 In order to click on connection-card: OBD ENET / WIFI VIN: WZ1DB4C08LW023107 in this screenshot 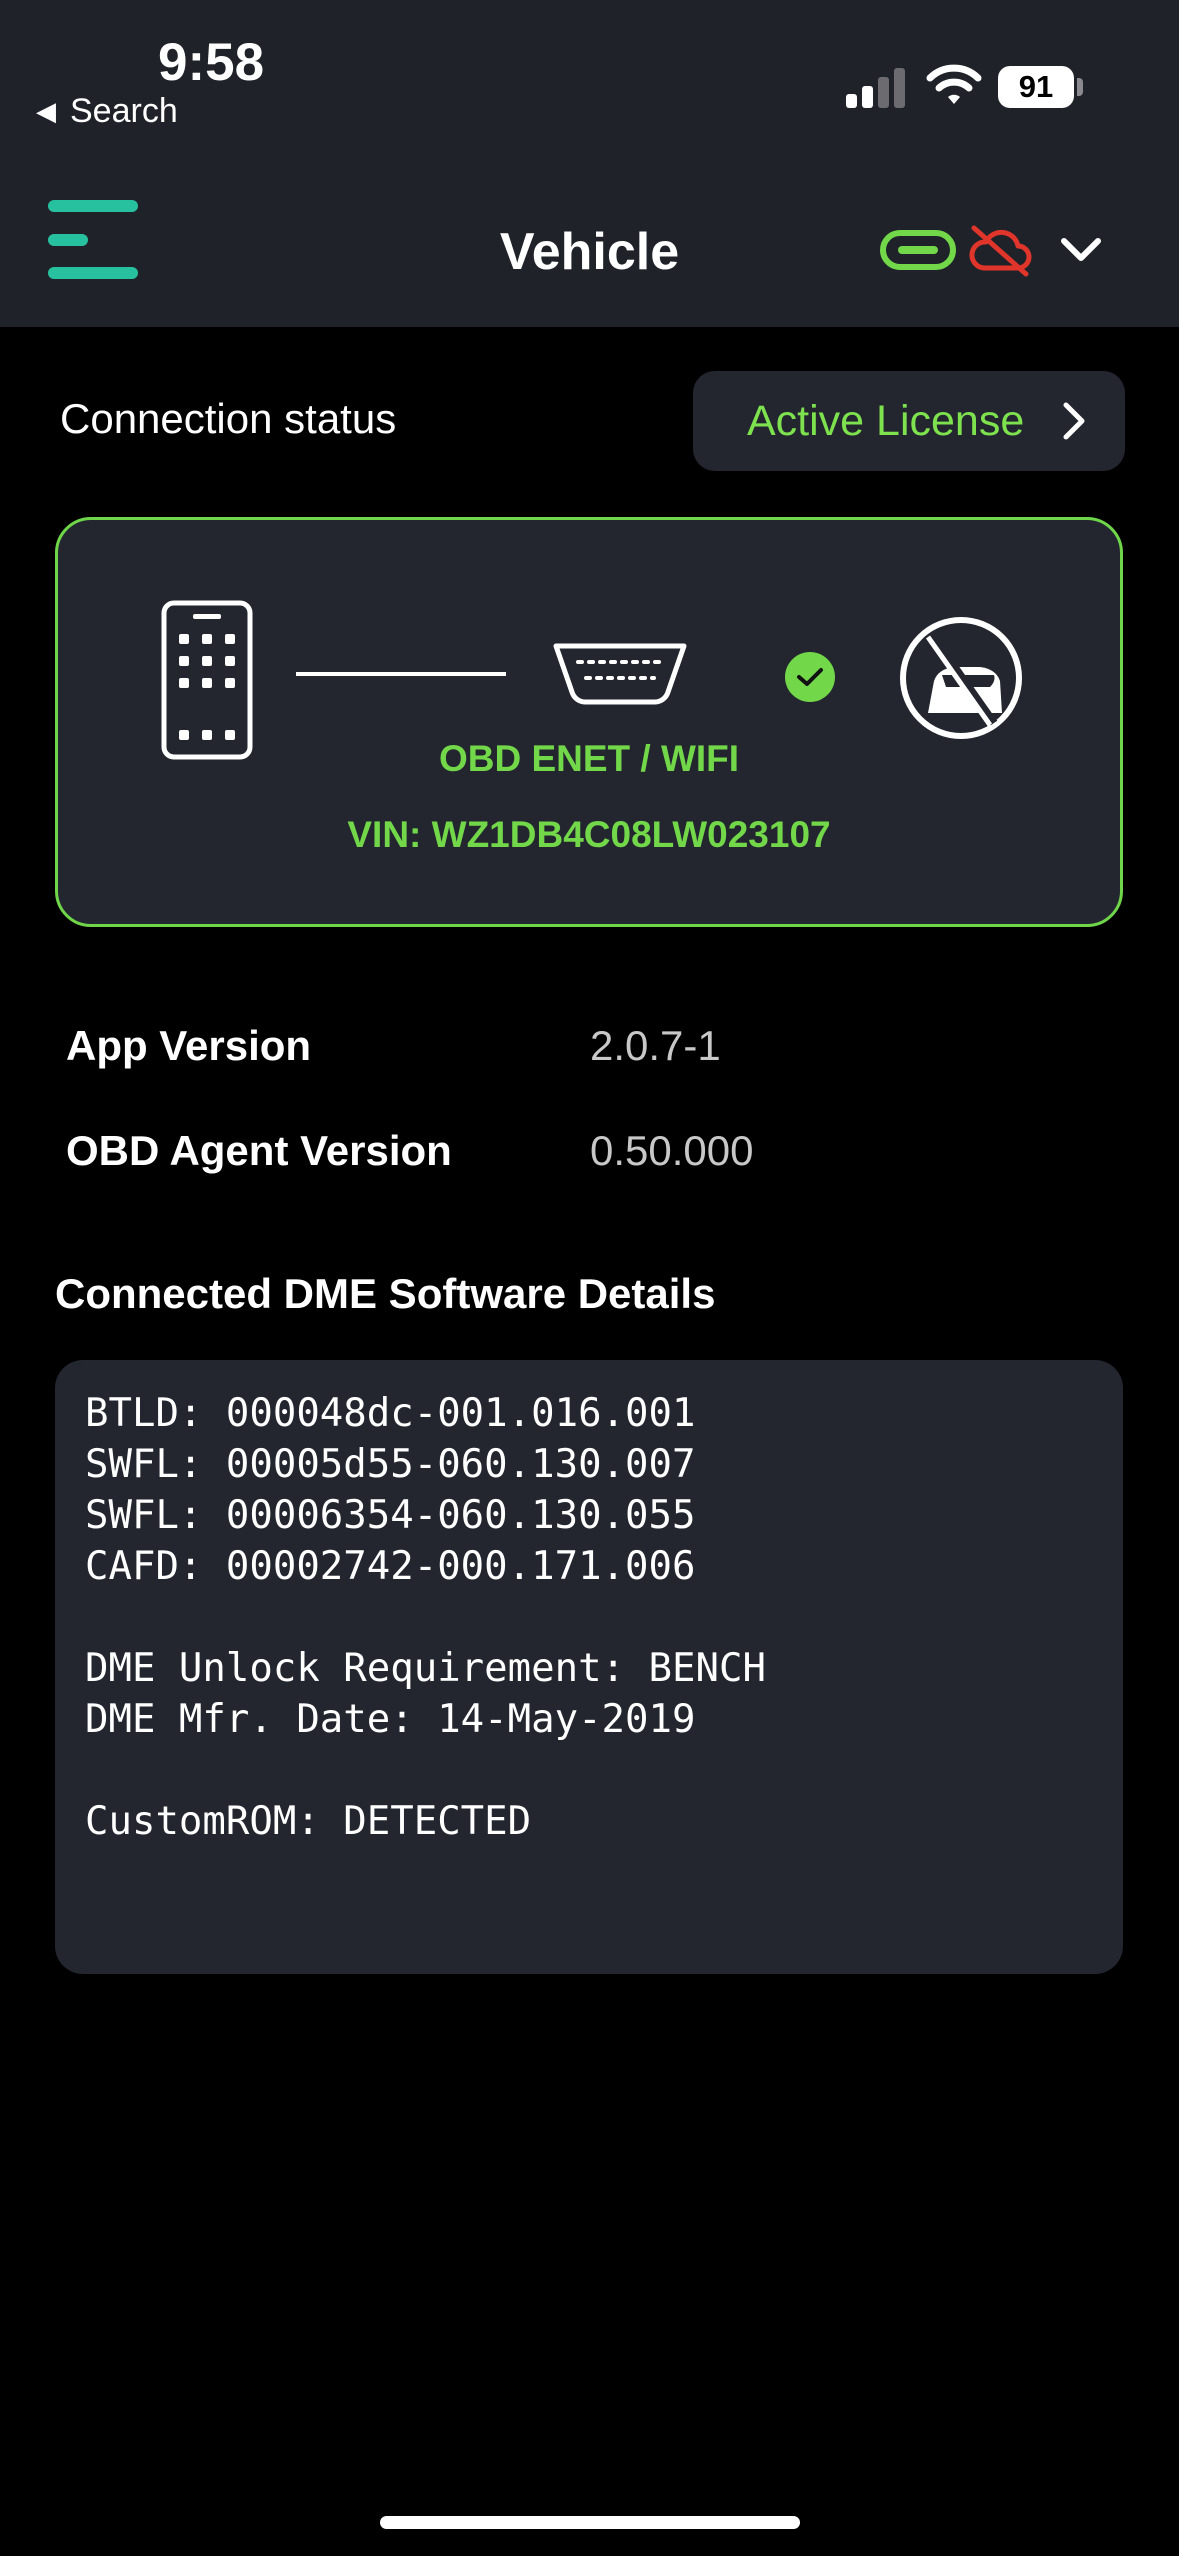, I will do `click(589, 722)`.